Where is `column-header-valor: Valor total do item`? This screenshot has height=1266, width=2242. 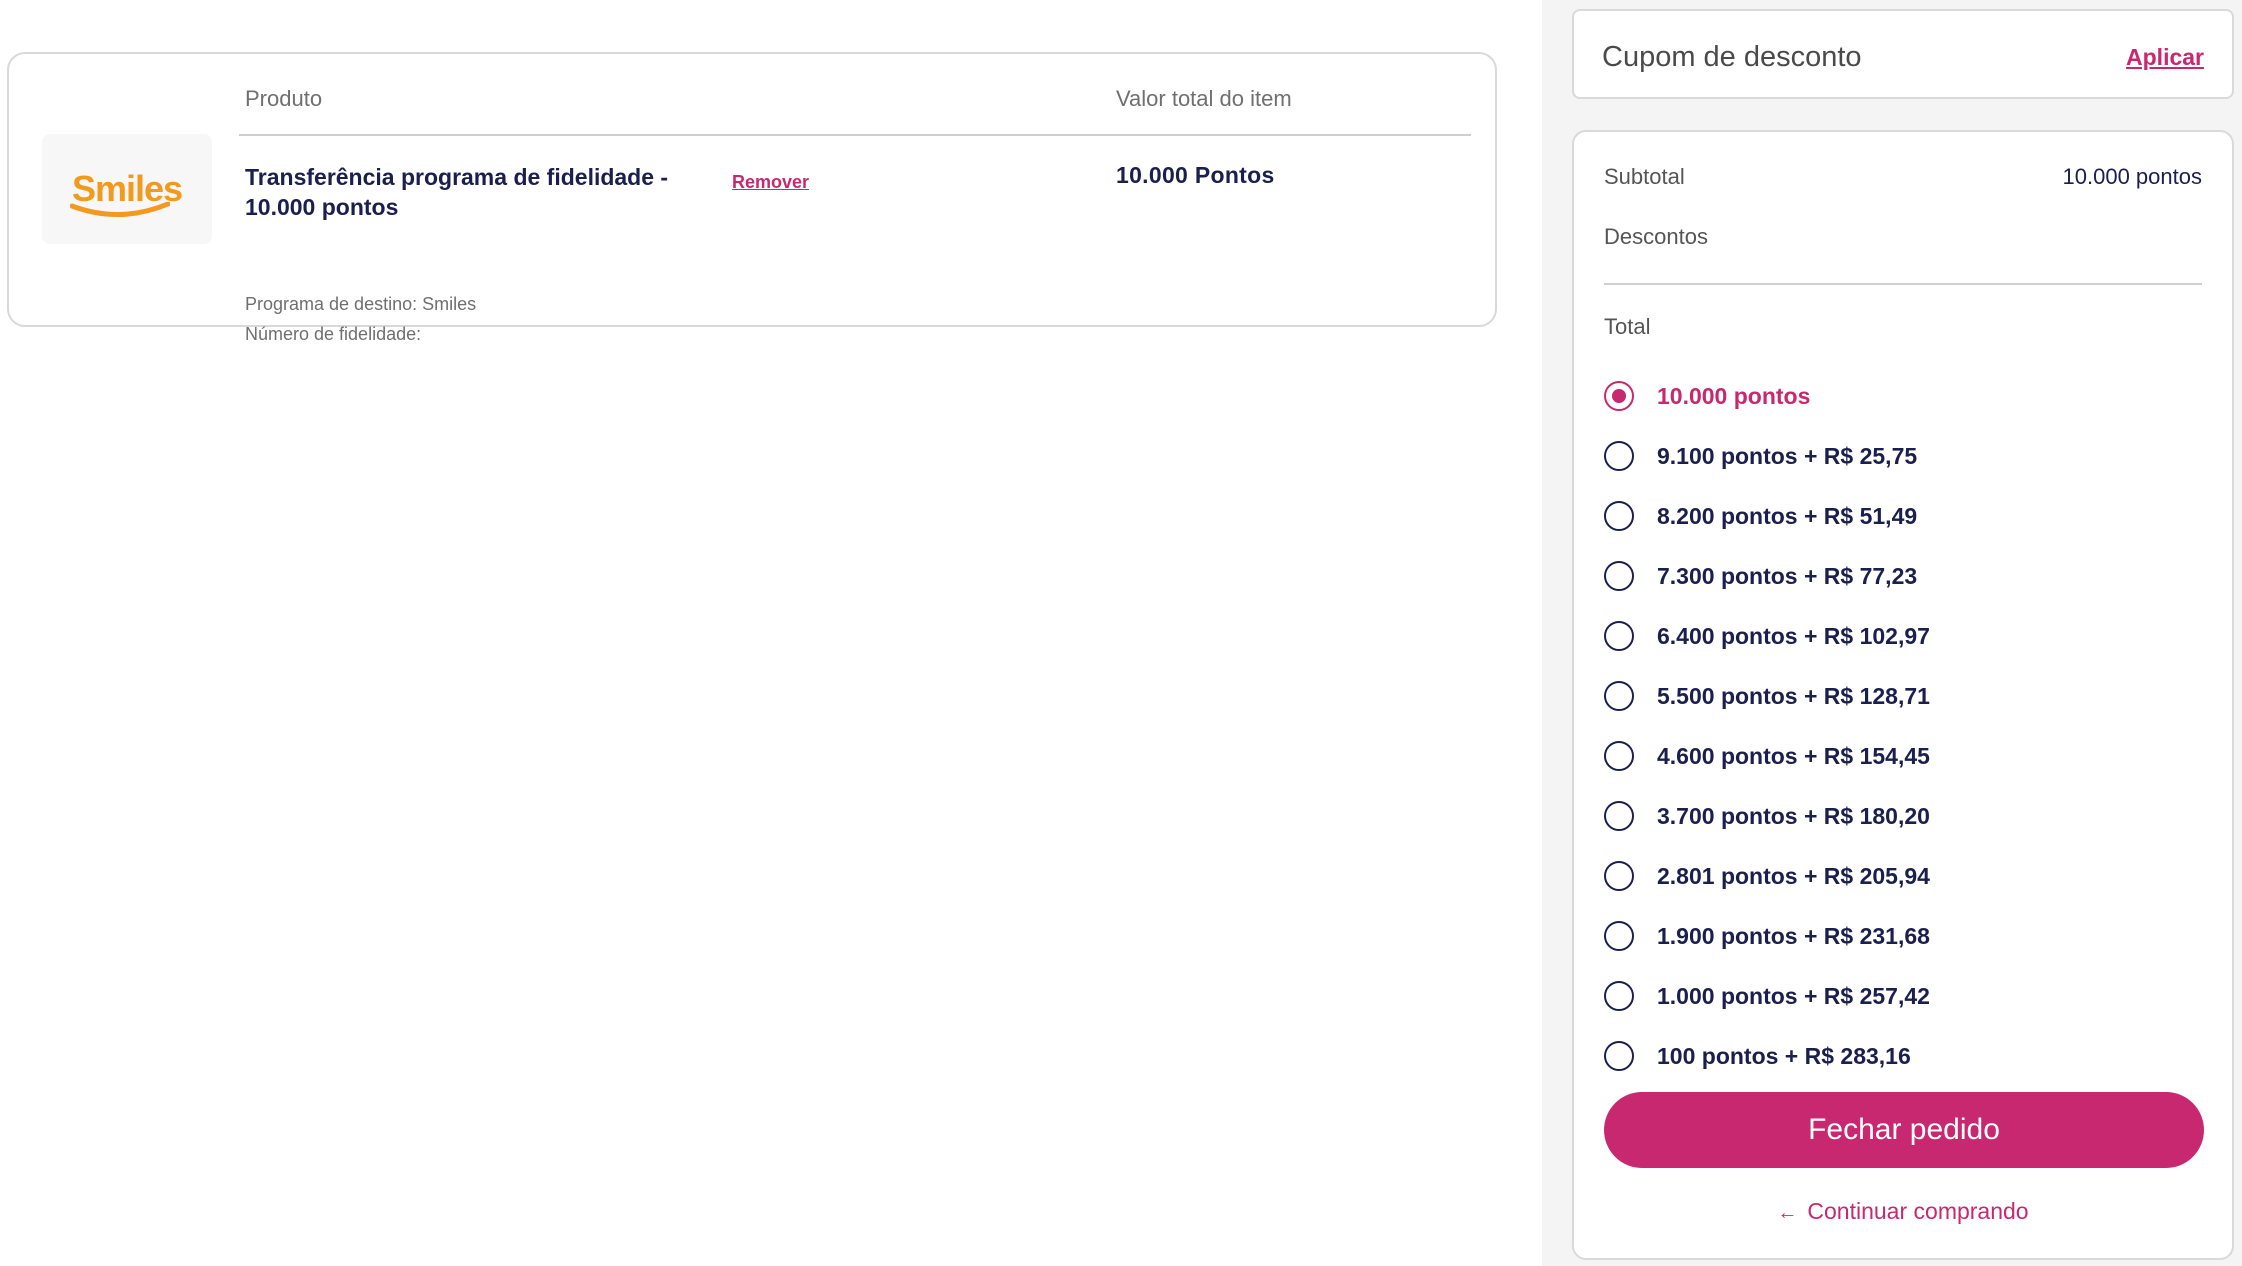 column-header-valor: Valor total do item is located at coordinates (1204, 98).